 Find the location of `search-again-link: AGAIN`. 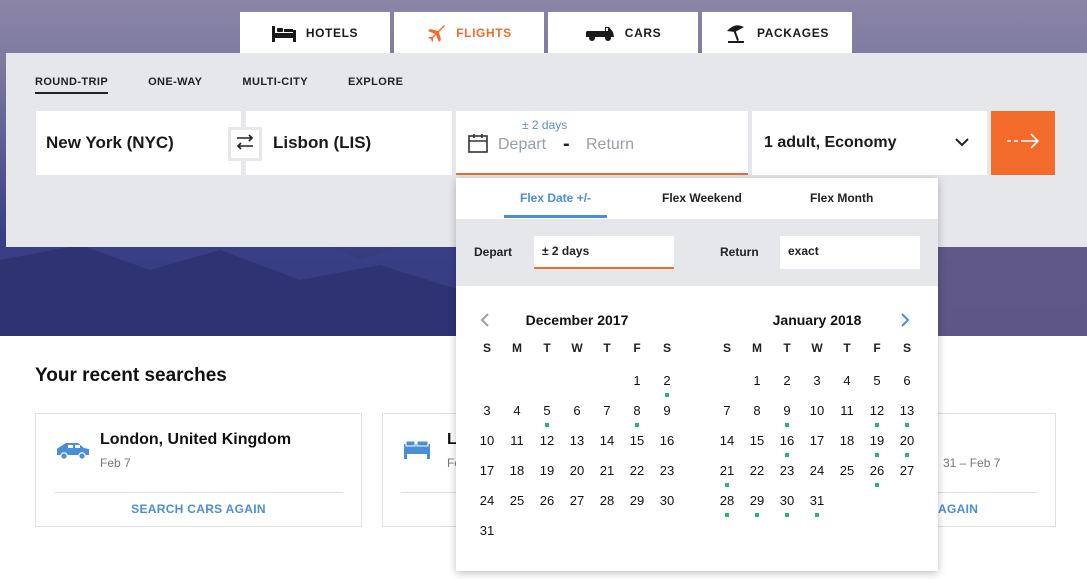

search-again-link: AGAIN is located at coordinates (958, 509).